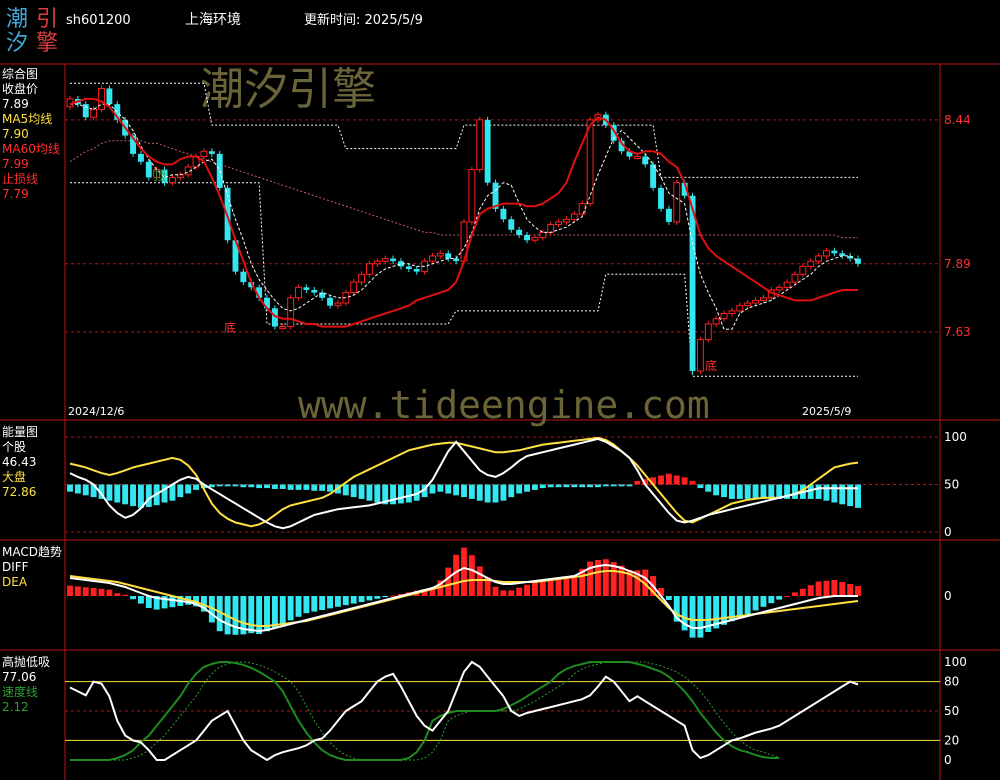 The image size is (1000, 780). I want to click on highlow-item-value: 2.12, so click(15, 707).